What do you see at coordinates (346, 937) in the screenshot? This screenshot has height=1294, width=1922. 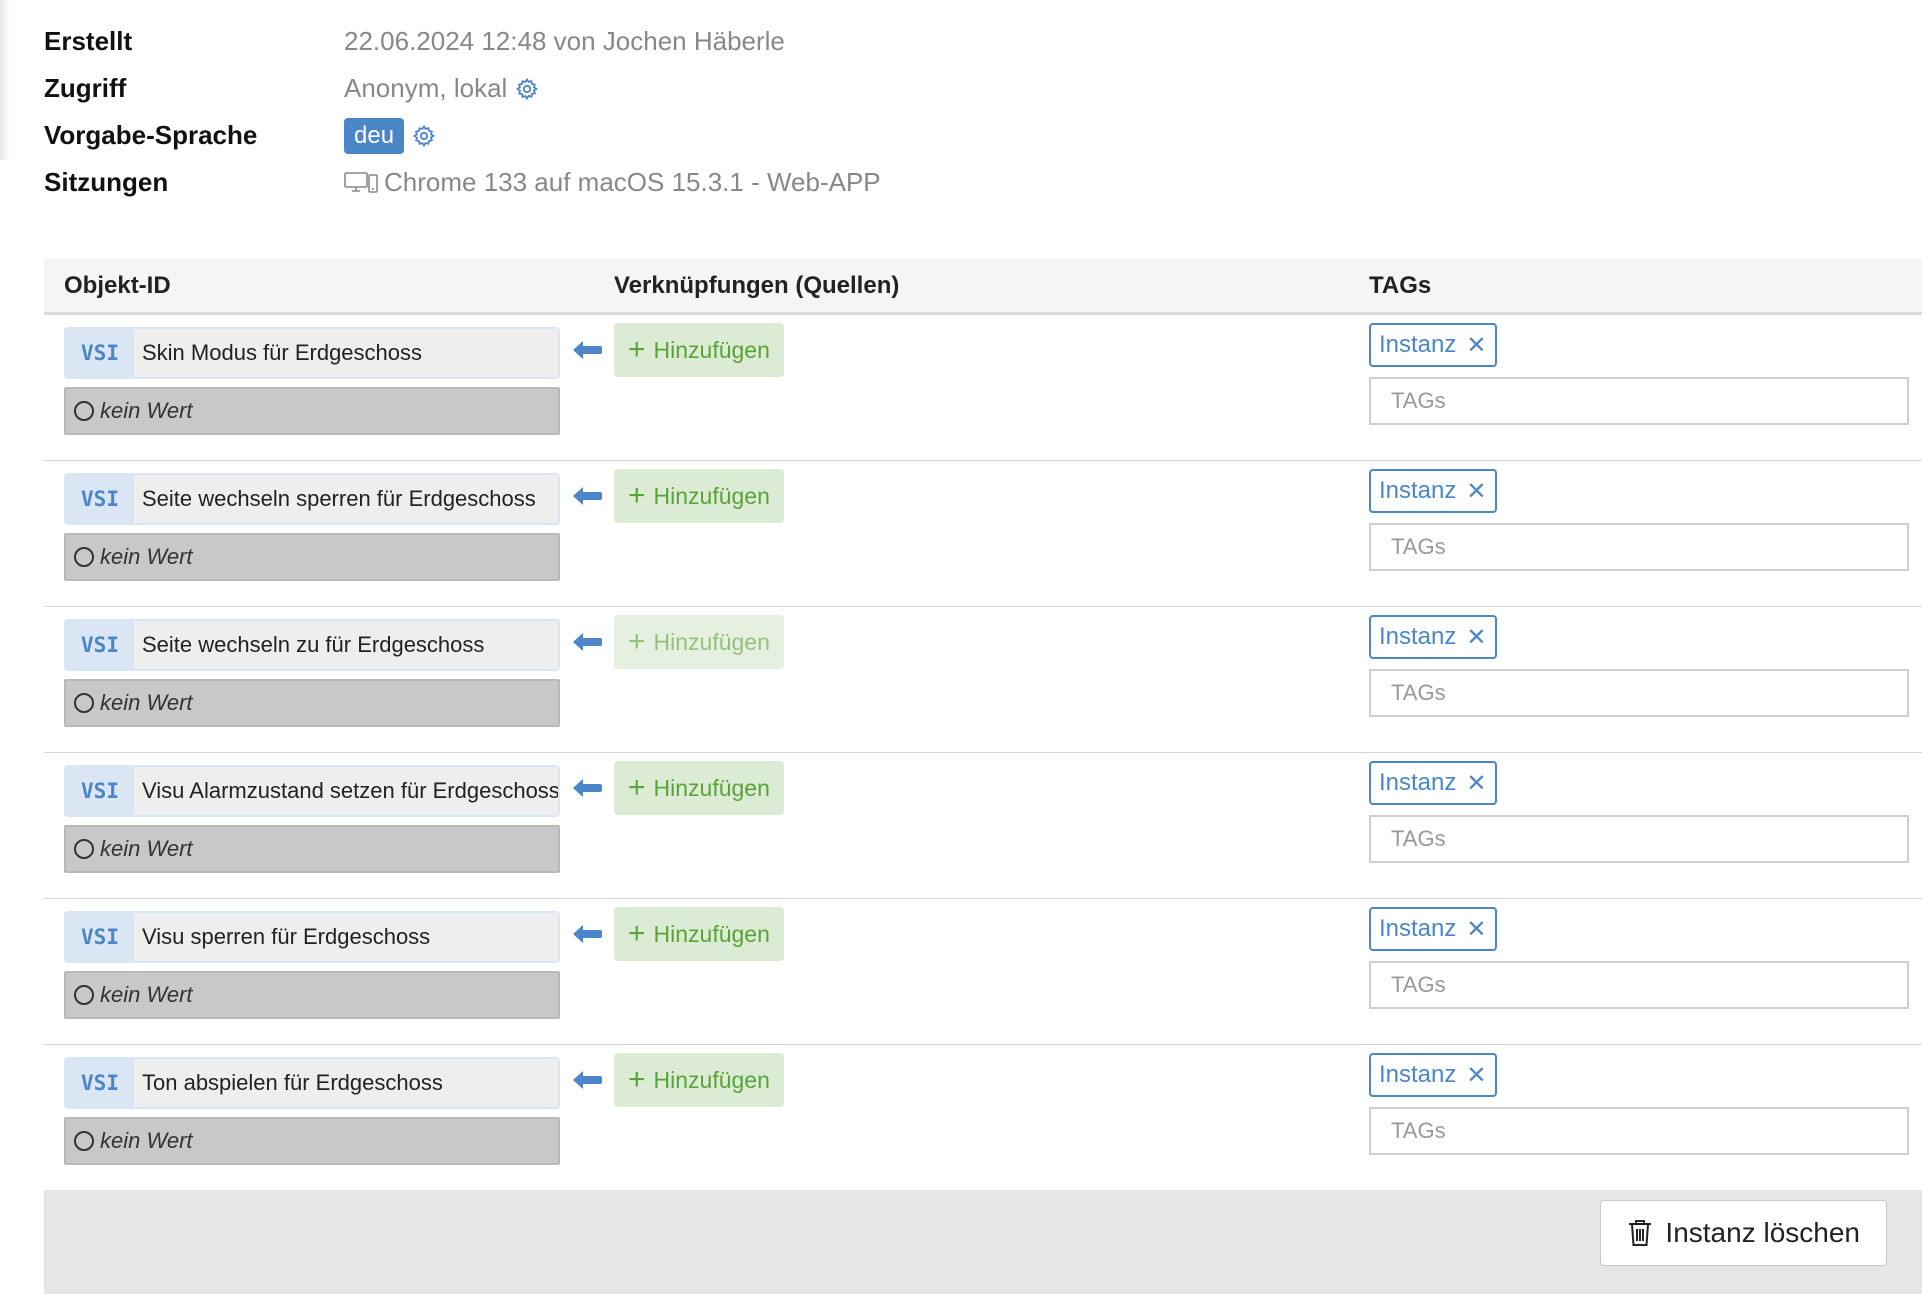 I see `object-name: Visu sperren für Erdgeschoss` at bounding box center [346, 937].